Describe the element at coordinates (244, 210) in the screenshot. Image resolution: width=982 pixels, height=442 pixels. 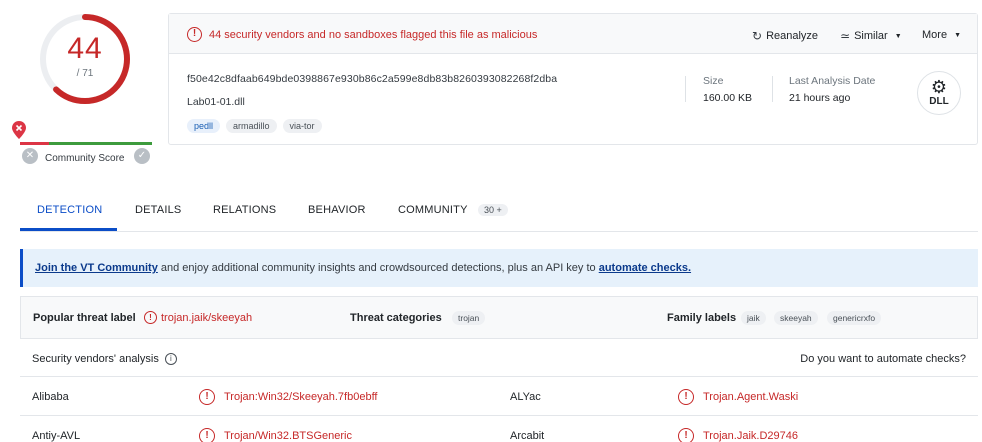
I see `tab-relations: RELATIONS` at that location.